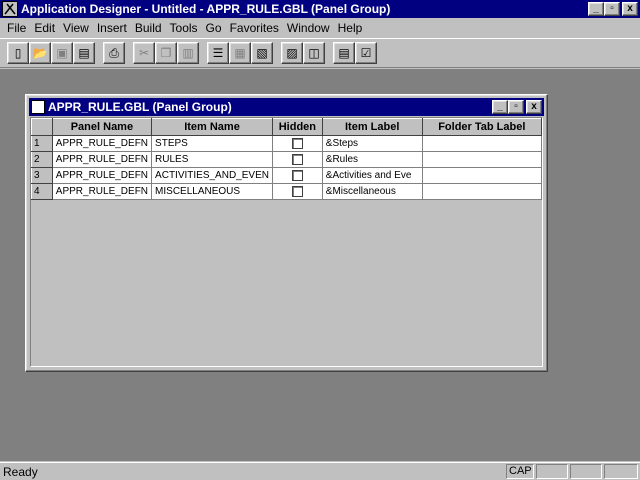 This screenshot has height=480, width=640. What do you see at coordinates (372, 191) in the screenshot?
I see `item-label-cell: &Miscellaneous` at bounding box center [372, 191].